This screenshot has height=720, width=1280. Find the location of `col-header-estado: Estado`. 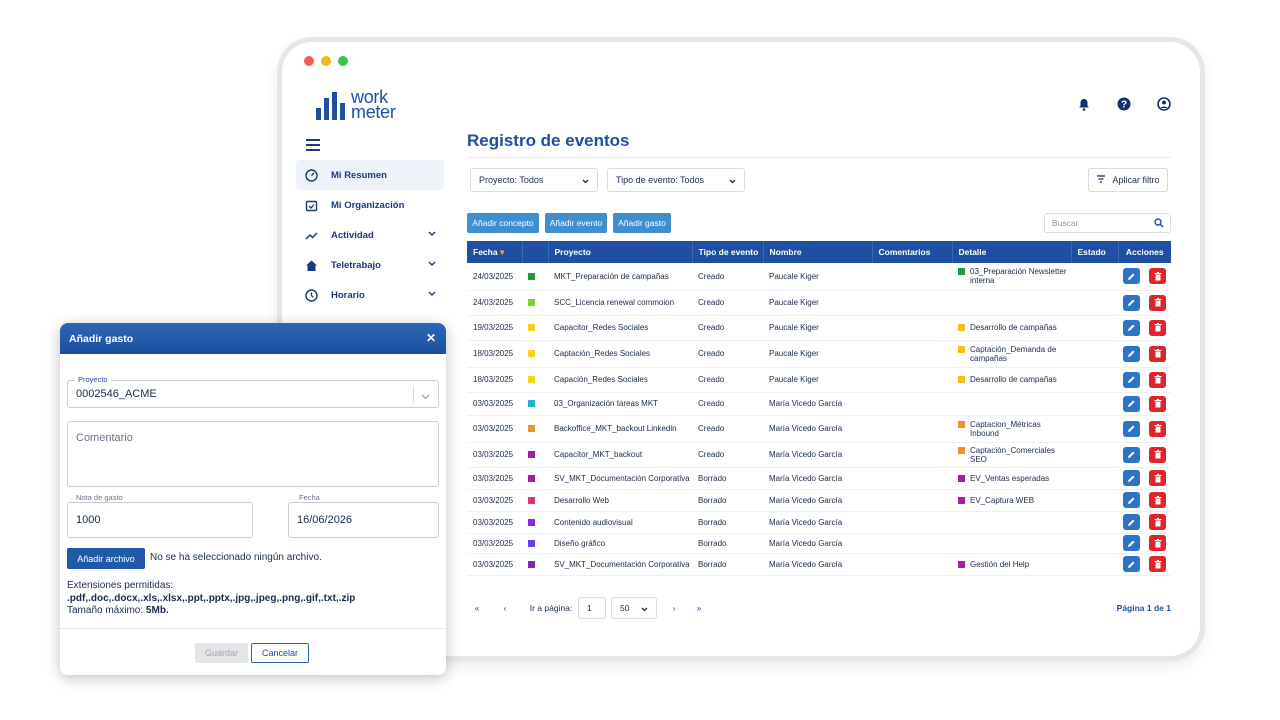

col-header-estado: Estado is located at coordinates (1095, 252).